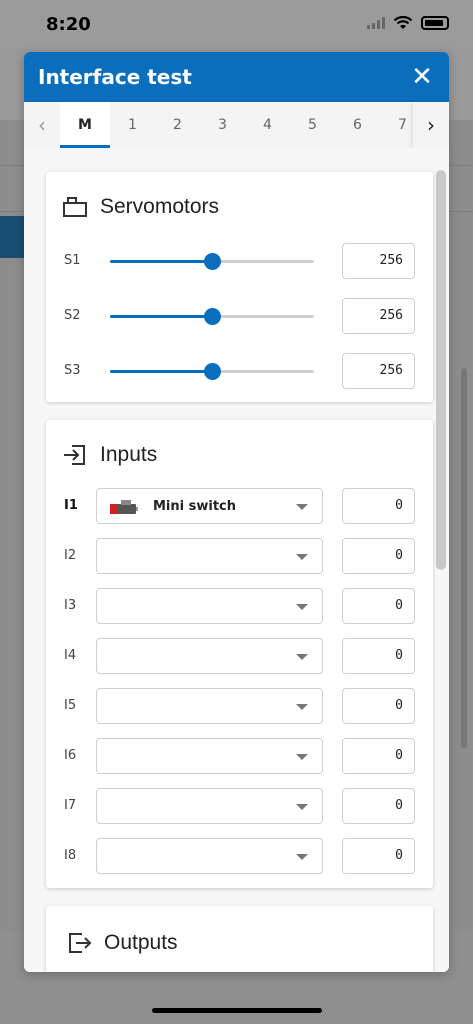  I want to click on status-time: 8:20, so click(68, 24).